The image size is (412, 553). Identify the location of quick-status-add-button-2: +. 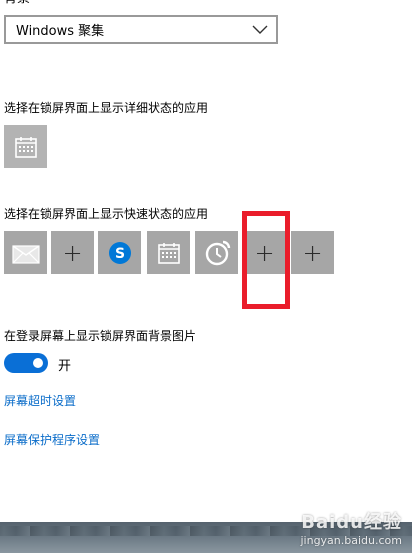
(264, 252).